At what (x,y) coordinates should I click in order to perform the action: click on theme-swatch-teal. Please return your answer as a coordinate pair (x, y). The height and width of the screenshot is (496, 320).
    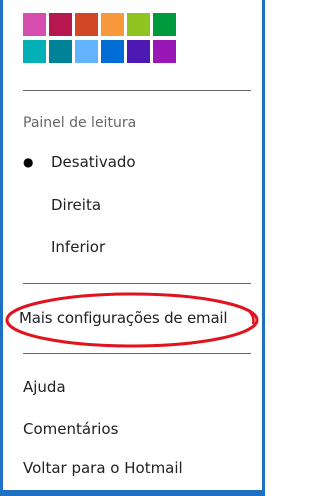
    Looking at the image, I should click on (34, 51).